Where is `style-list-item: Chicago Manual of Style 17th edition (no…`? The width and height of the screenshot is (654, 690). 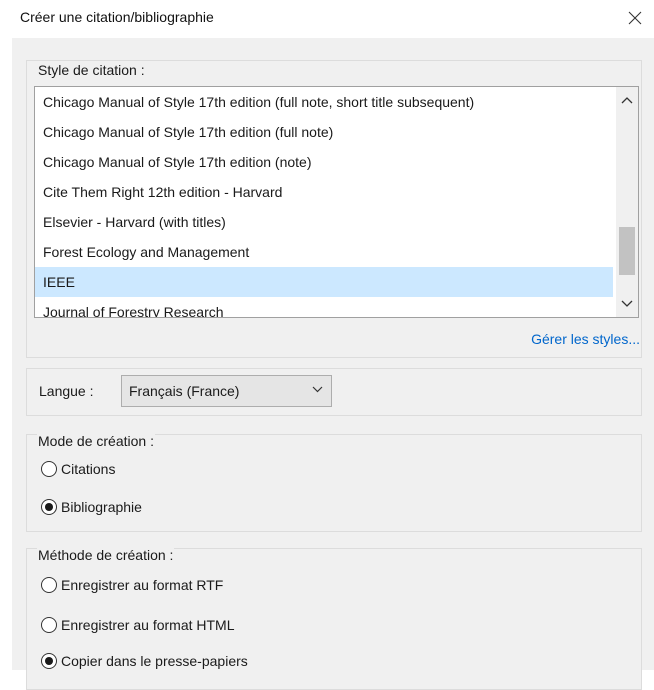 style-list-item: Chicago Manual of Style 17th edition (no… is located at coordinates (324, 162).